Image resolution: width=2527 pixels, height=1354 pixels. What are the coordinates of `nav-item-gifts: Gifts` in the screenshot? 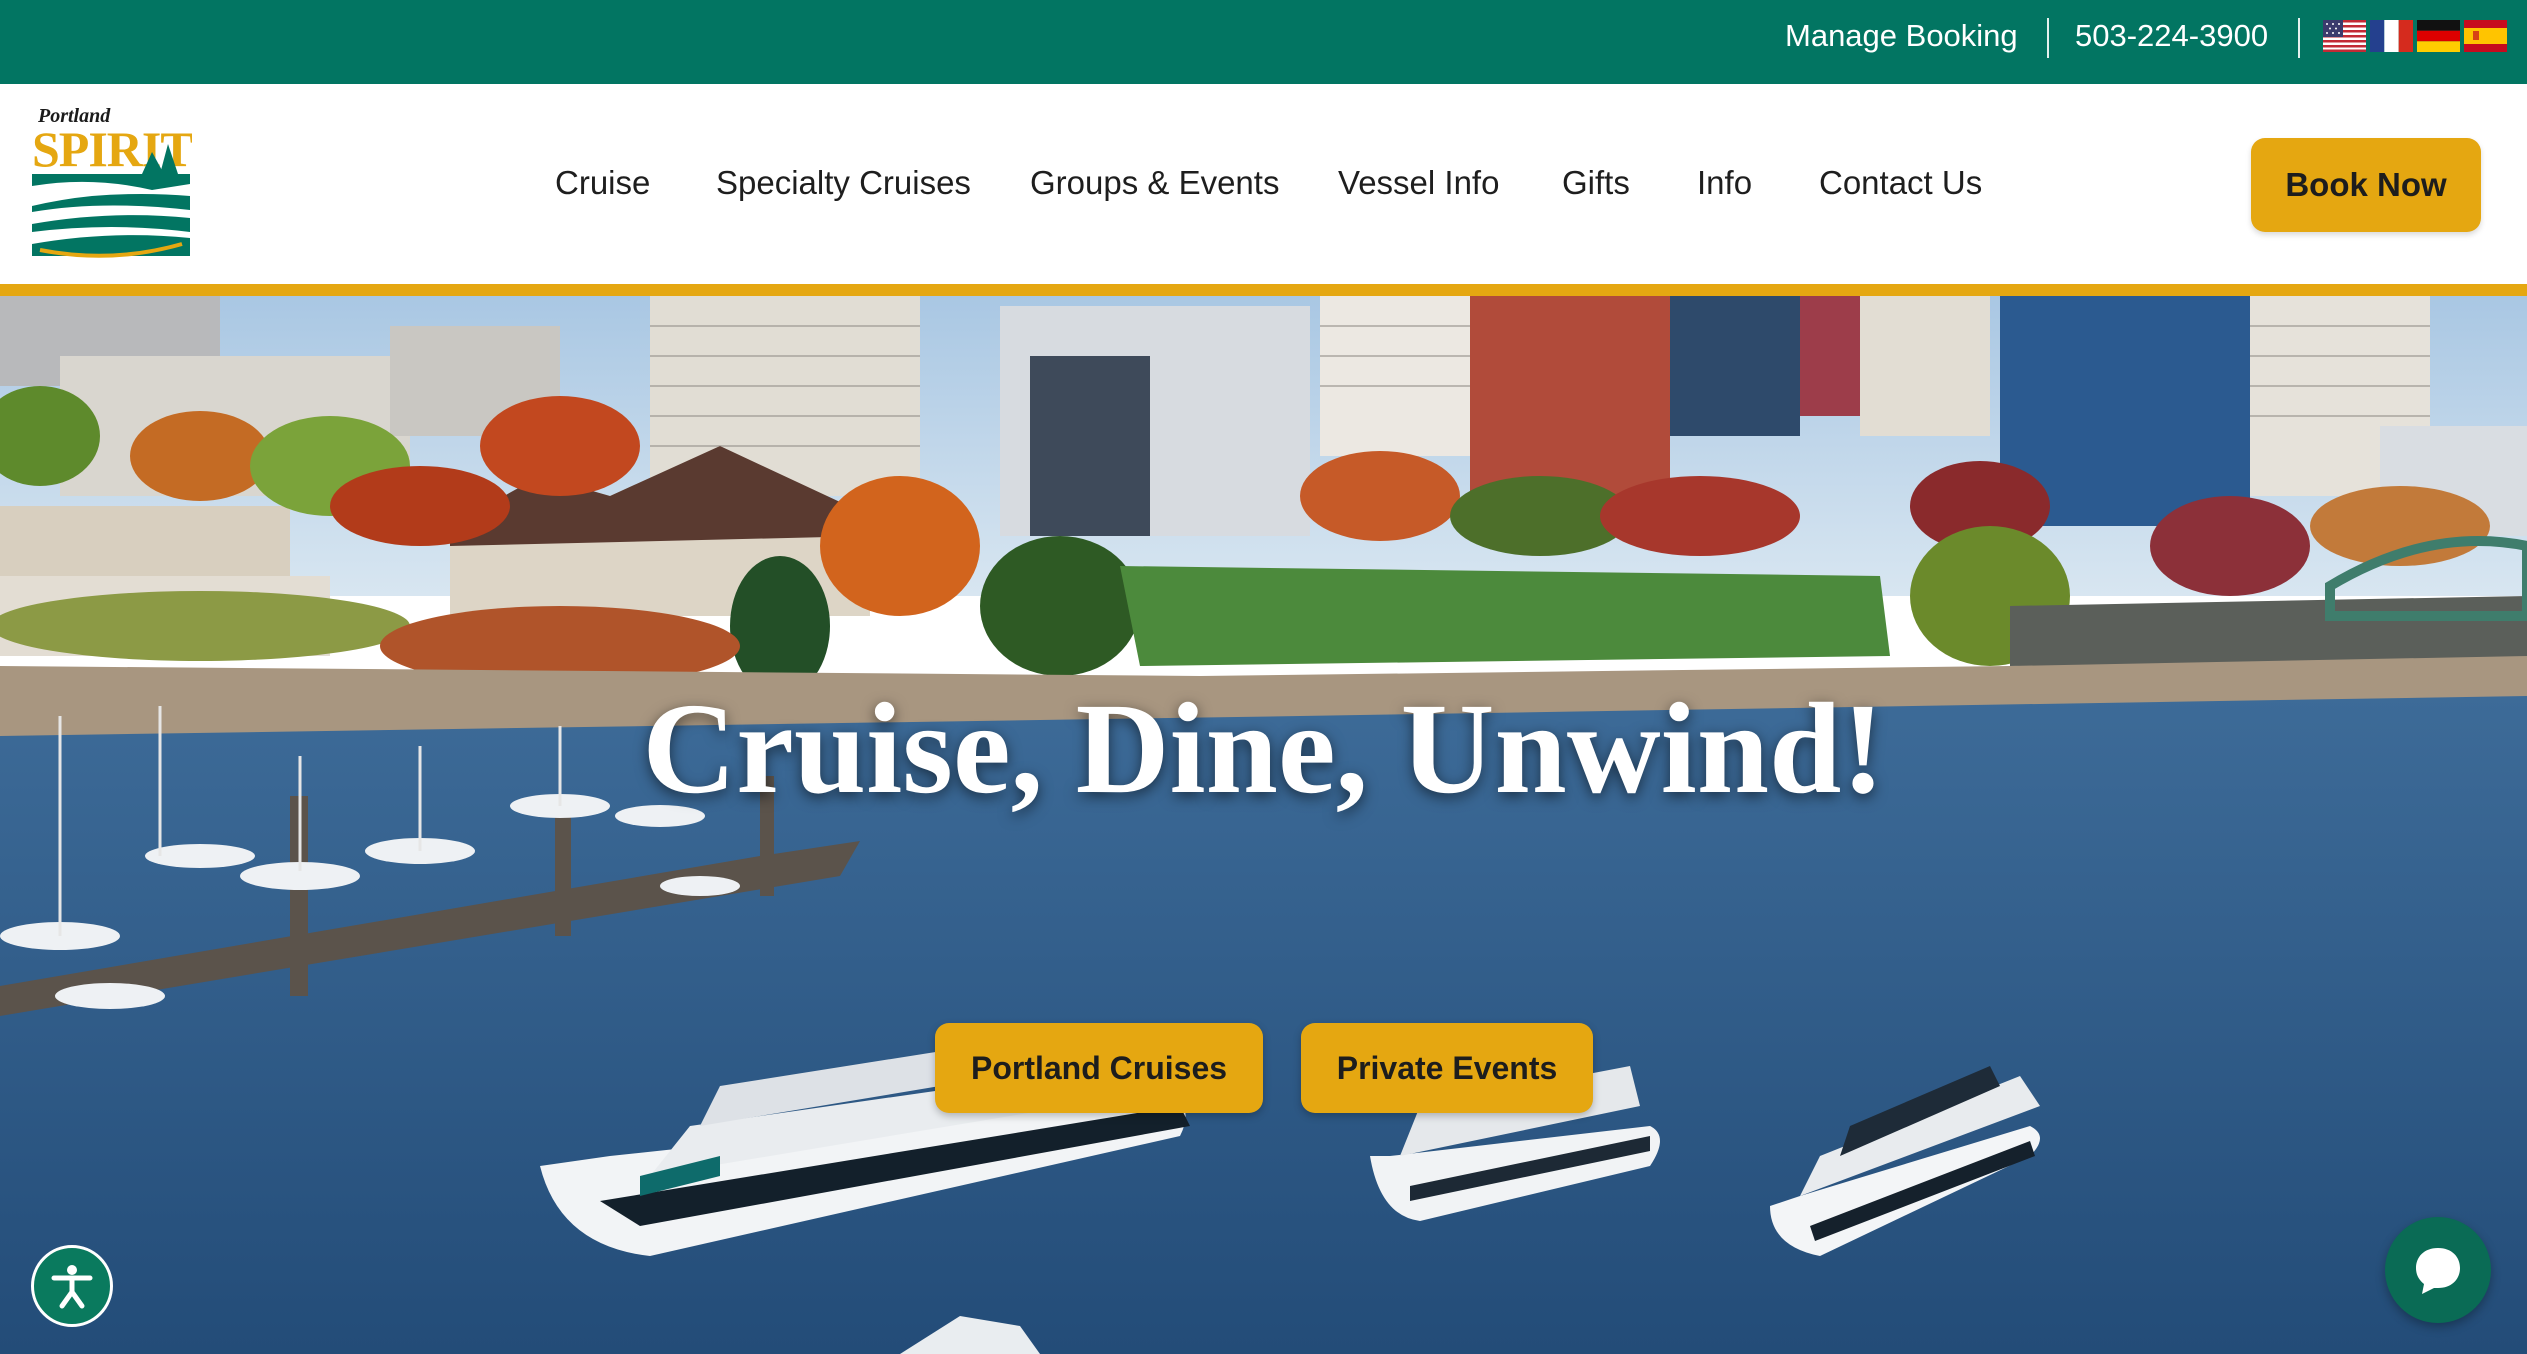 It's located at (1596, 183).